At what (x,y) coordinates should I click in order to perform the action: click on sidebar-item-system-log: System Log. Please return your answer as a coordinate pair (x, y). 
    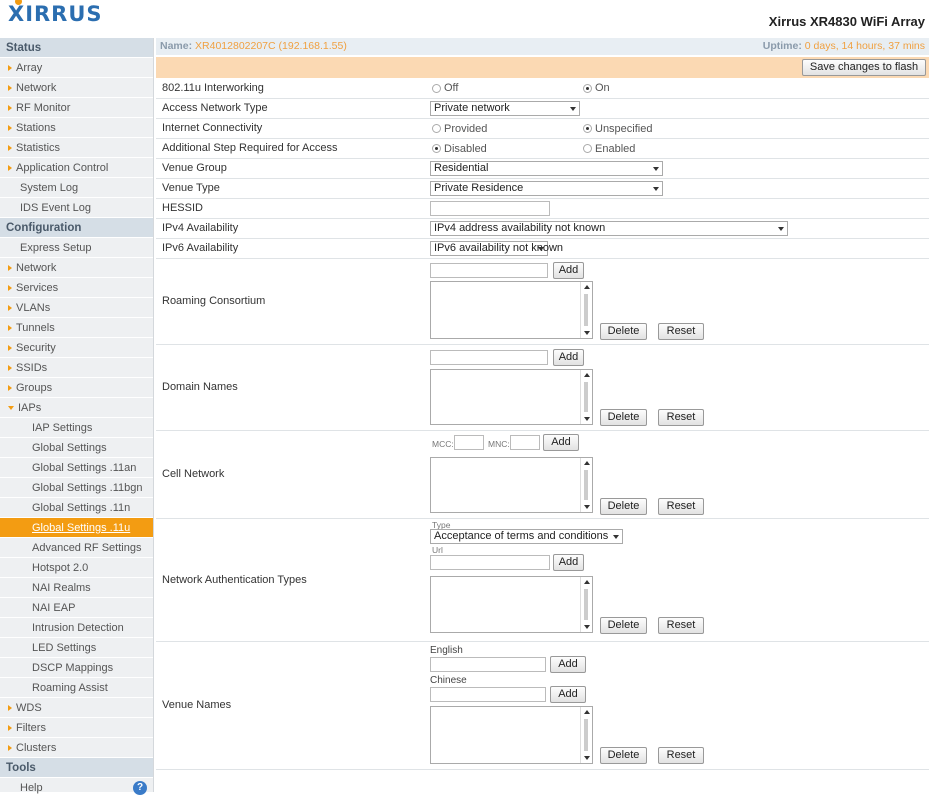
    Looking at the image, I should click on (76, 188).